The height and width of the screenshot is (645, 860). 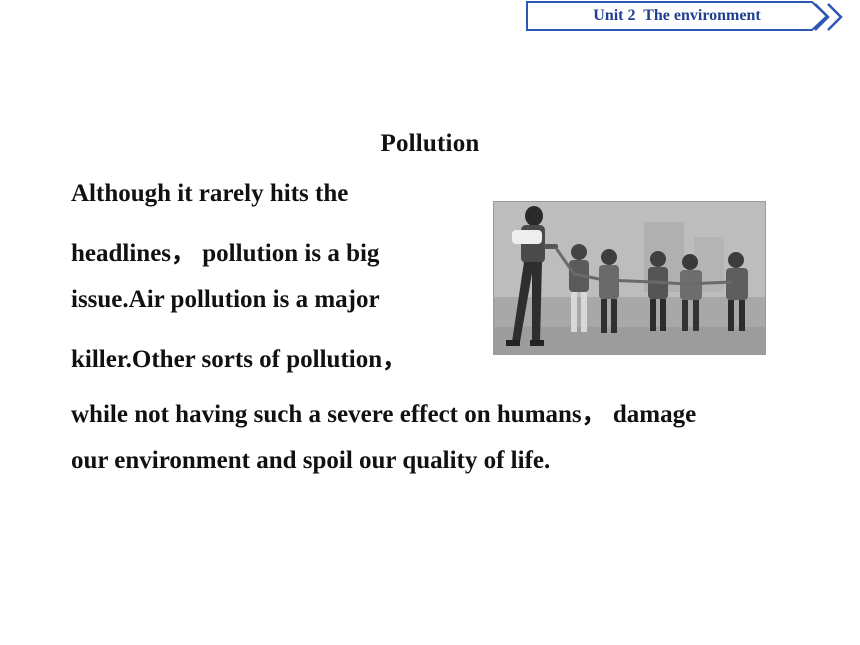 I want to click on body-line: issue.Air pollution is a major, so click(x=225, y=299).